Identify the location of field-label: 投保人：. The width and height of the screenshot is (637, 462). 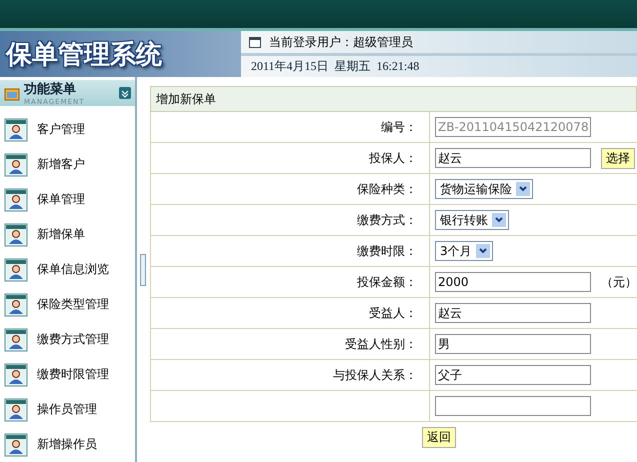
(393, 158).